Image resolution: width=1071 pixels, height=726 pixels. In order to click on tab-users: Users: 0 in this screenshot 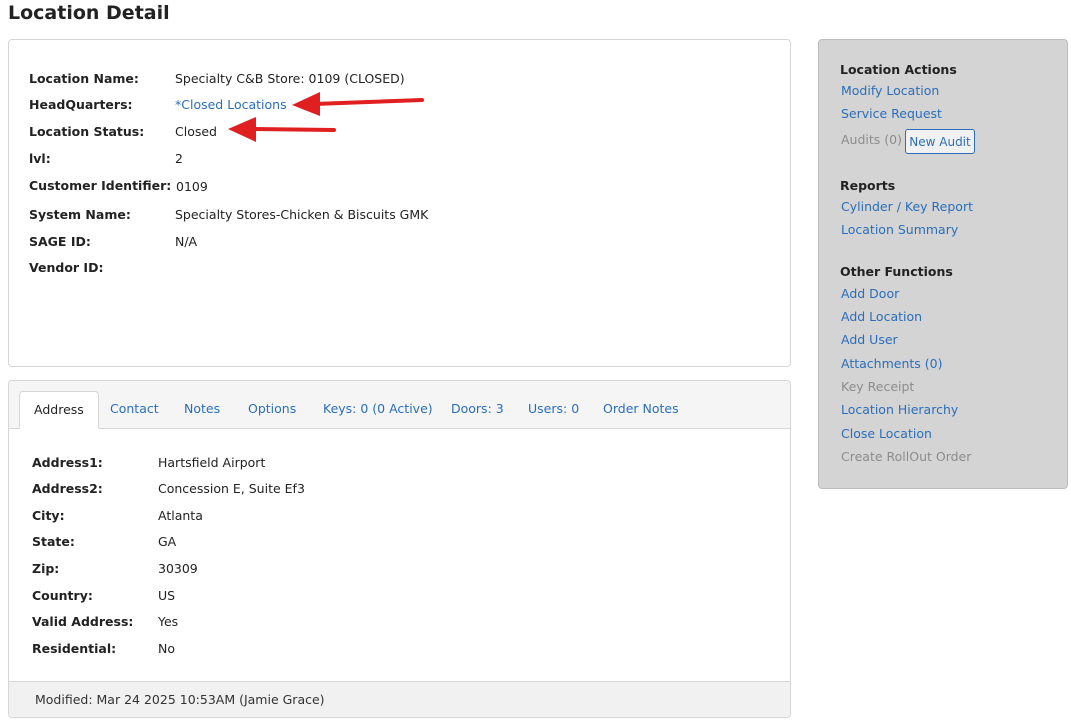, I will do `click(553, 410)`.